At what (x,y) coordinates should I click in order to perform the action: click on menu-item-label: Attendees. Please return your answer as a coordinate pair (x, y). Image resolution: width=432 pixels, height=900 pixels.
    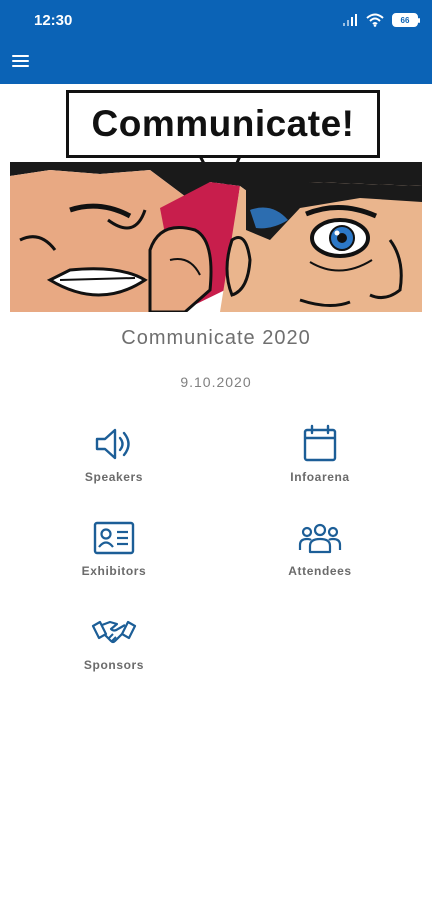
    Looking at the image, I should click on (320, 571).